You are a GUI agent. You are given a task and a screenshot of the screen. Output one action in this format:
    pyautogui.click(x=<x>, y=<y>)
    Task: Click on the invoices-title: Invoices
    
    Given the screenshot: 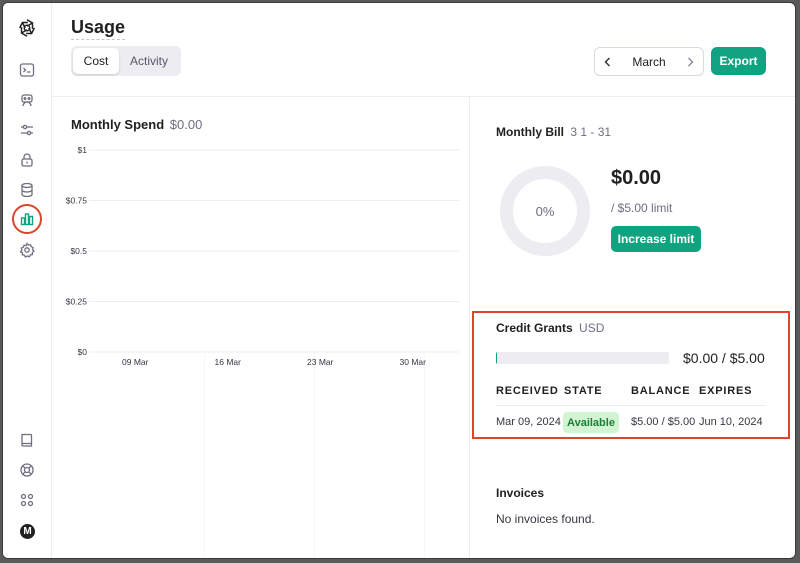 What is the action you would take?
    pyautogui.click(x=520, y=493)
    